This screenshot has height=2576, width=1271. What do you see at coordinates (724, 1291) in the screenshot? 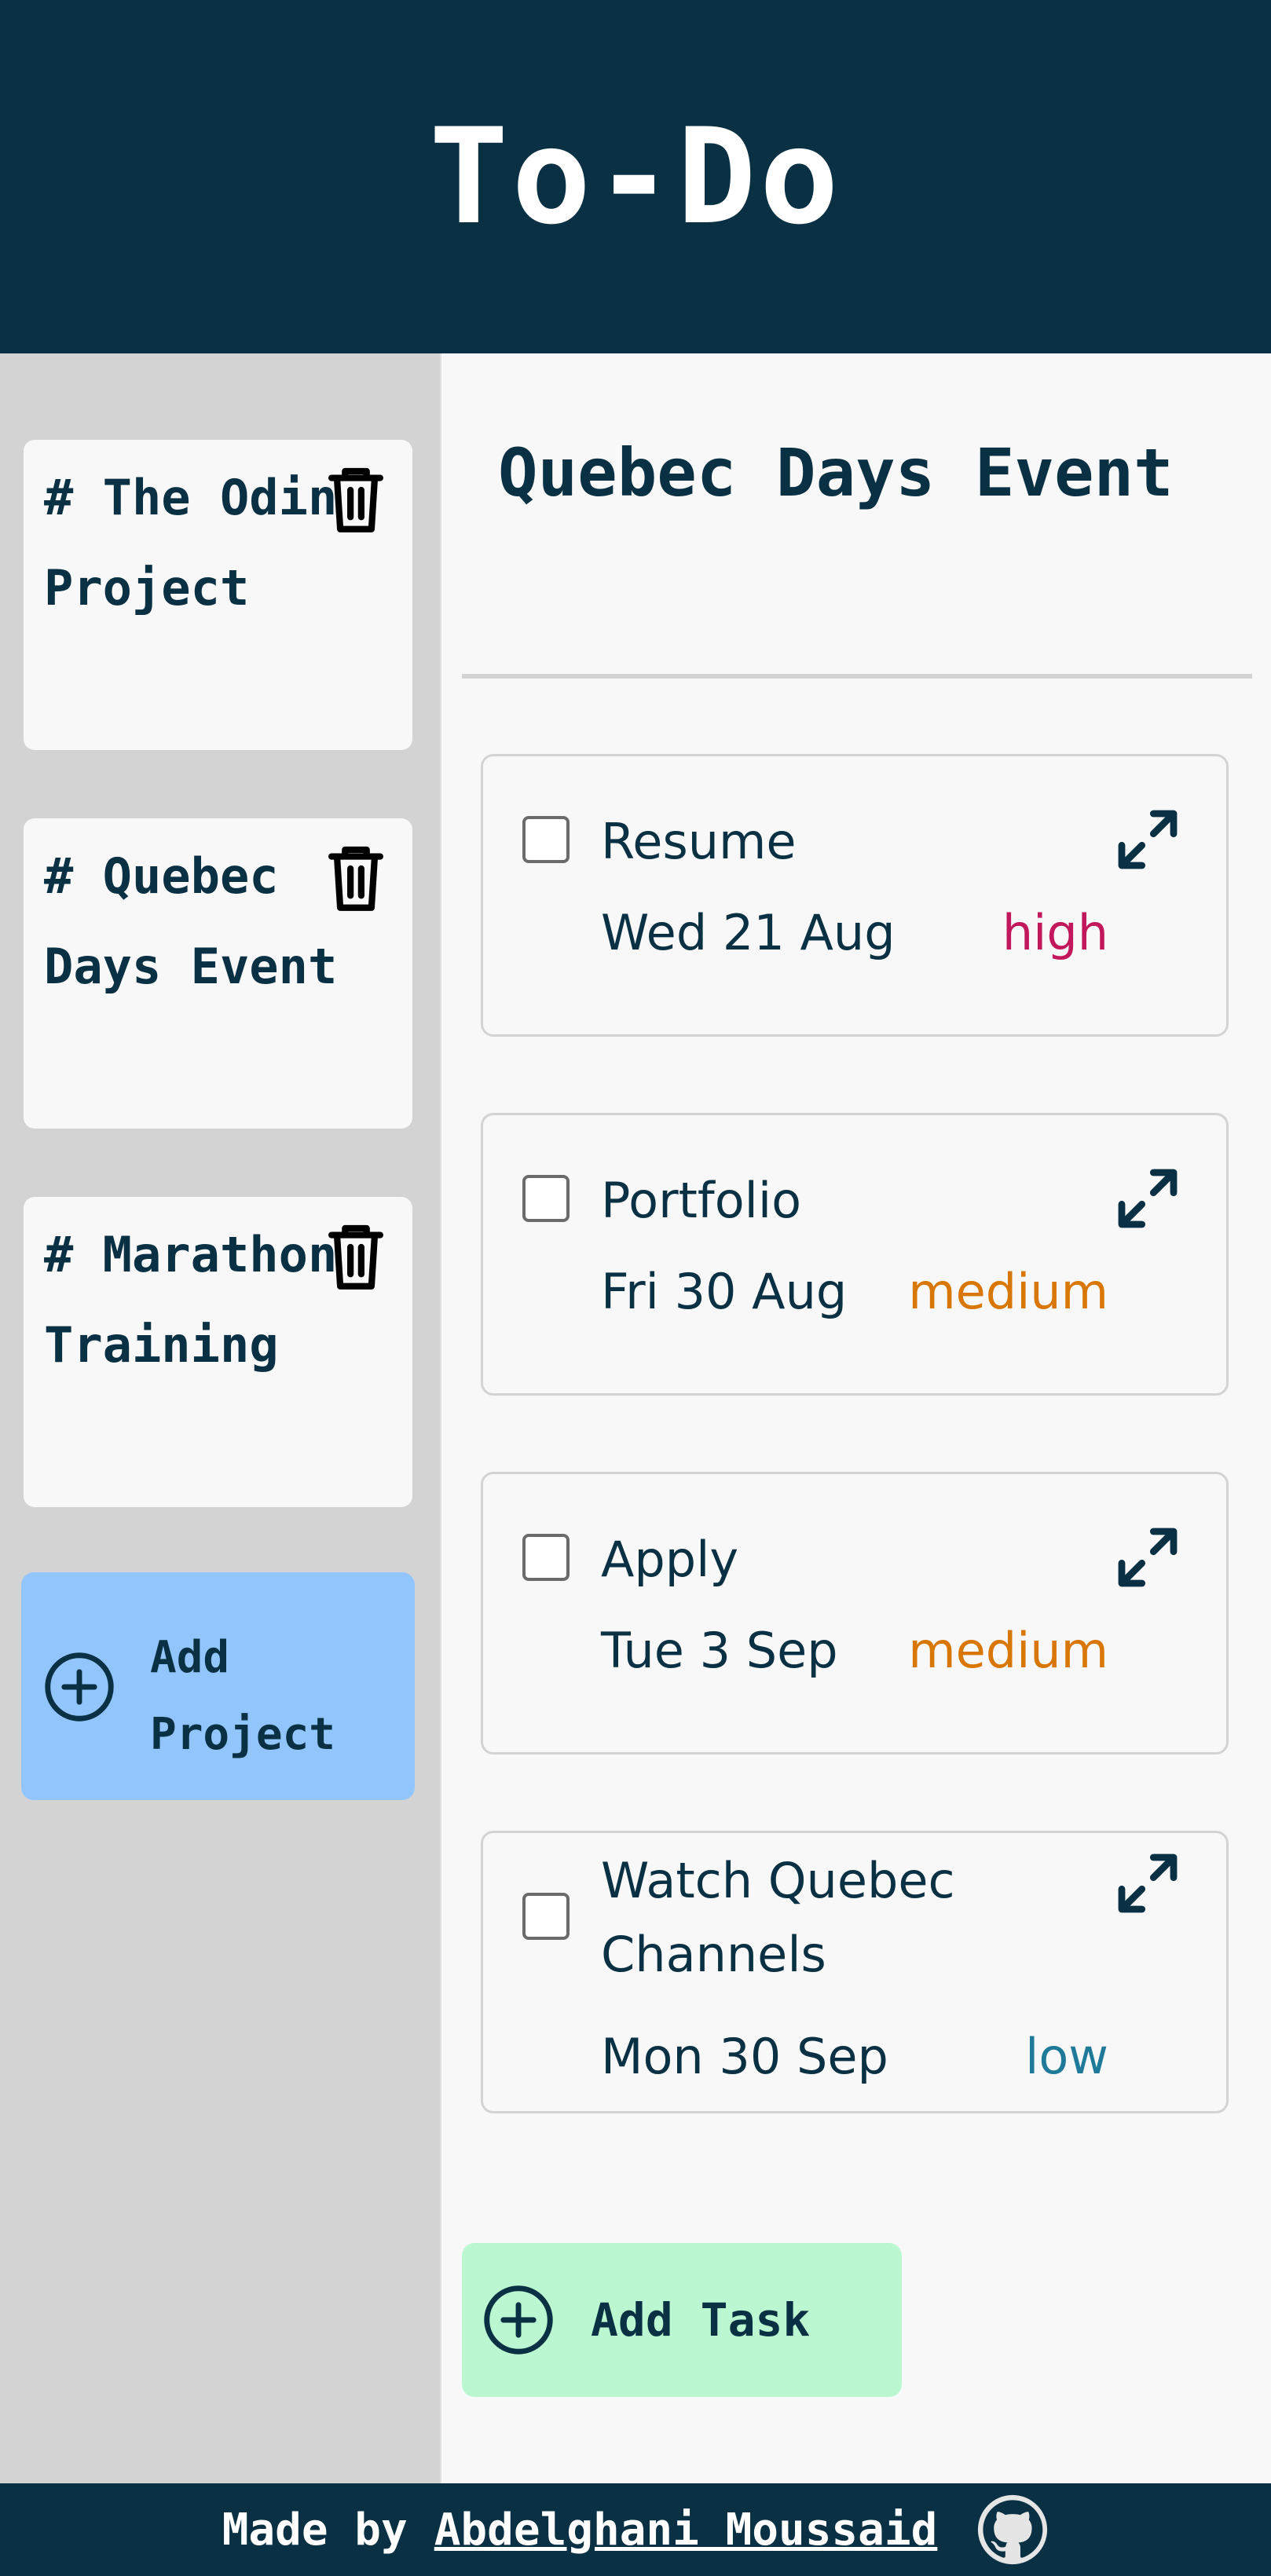
I see `task-date: Fri 30 Aug` at bounding box center [724, 1291].